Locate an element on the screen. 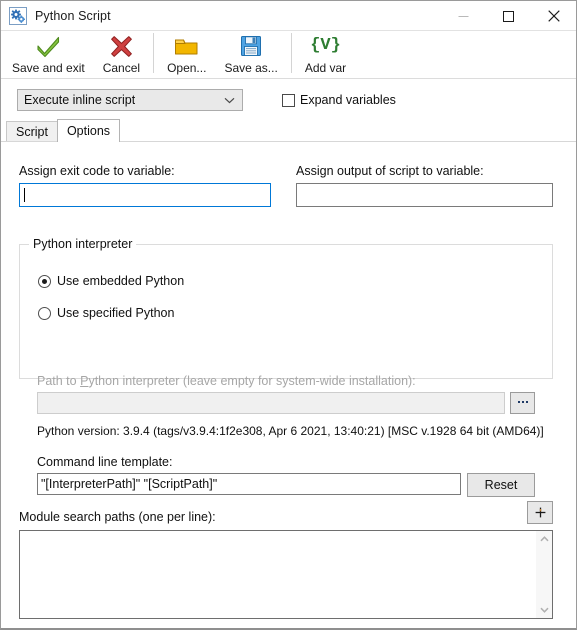 The height and width of the screenshot is (630, 577). title-bar: Python Script is located at coordinates (288, 16).